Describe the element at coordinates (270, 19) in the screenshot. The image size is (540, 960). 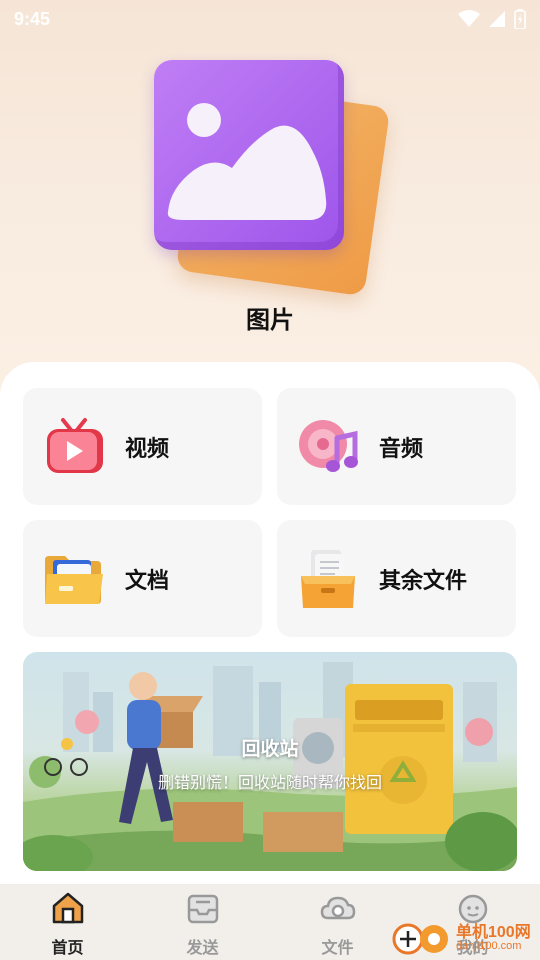
I see `status-bar: 9:45` at that location.